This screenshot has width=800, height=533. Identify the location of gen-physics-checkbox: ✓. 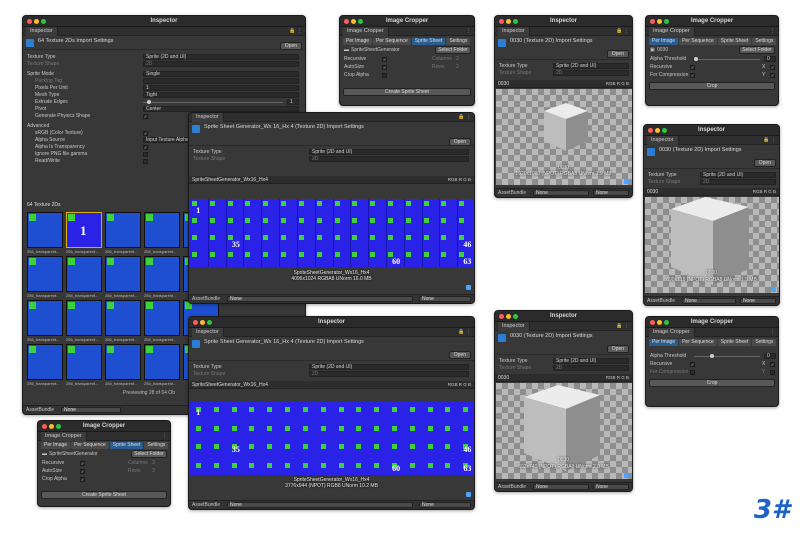
(145, 116).